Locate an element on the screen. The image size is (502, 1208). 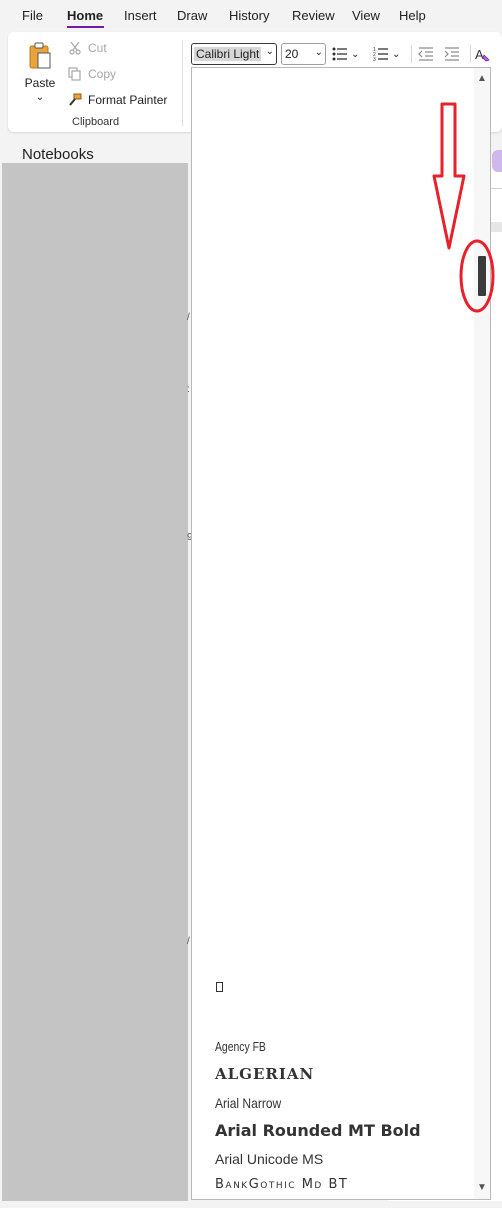
font-option-agency-fb: Agency FB is located at coordinates (240, 1046).